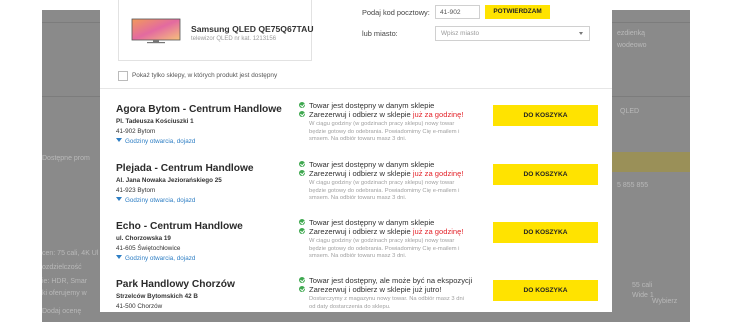  I want to click on background-text: Dodaj ocenę, so click(62, 311).